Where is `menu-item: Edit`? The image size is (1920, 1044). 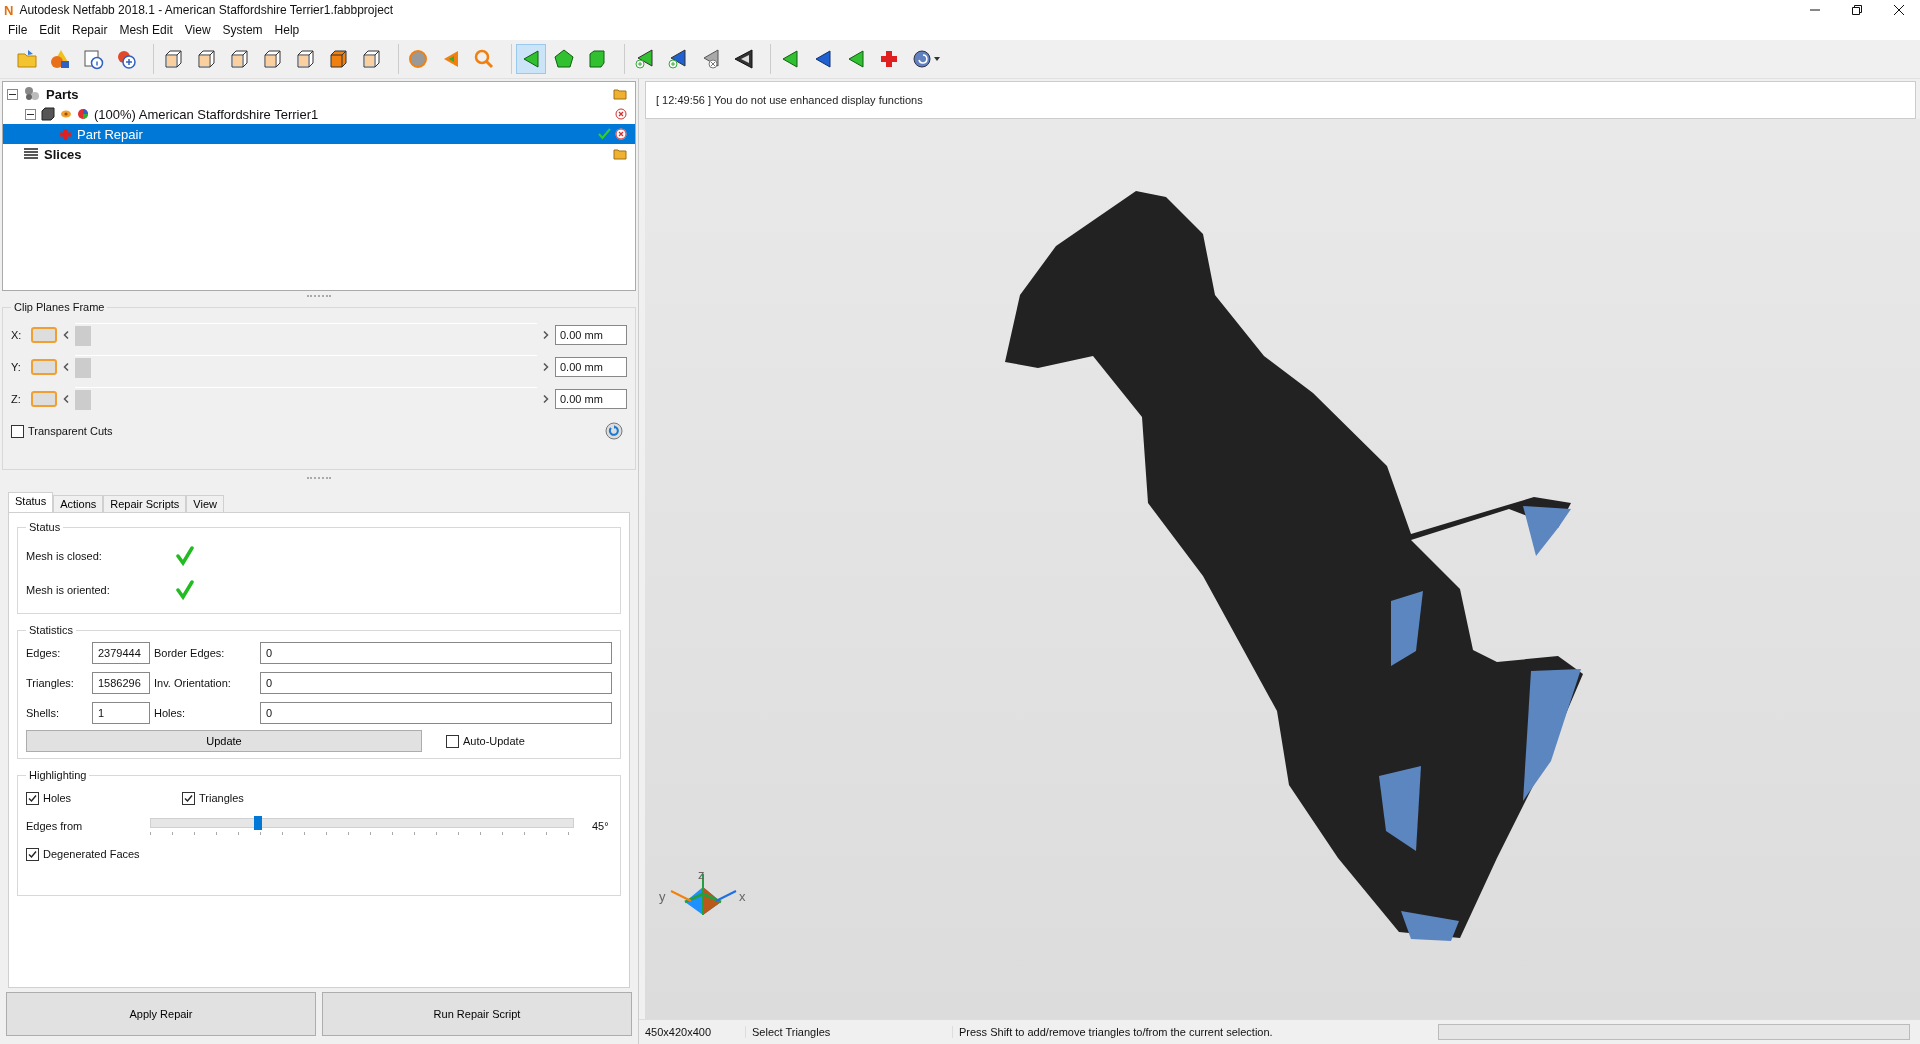
menu-item: Edit is located at coordinates (50, 30).